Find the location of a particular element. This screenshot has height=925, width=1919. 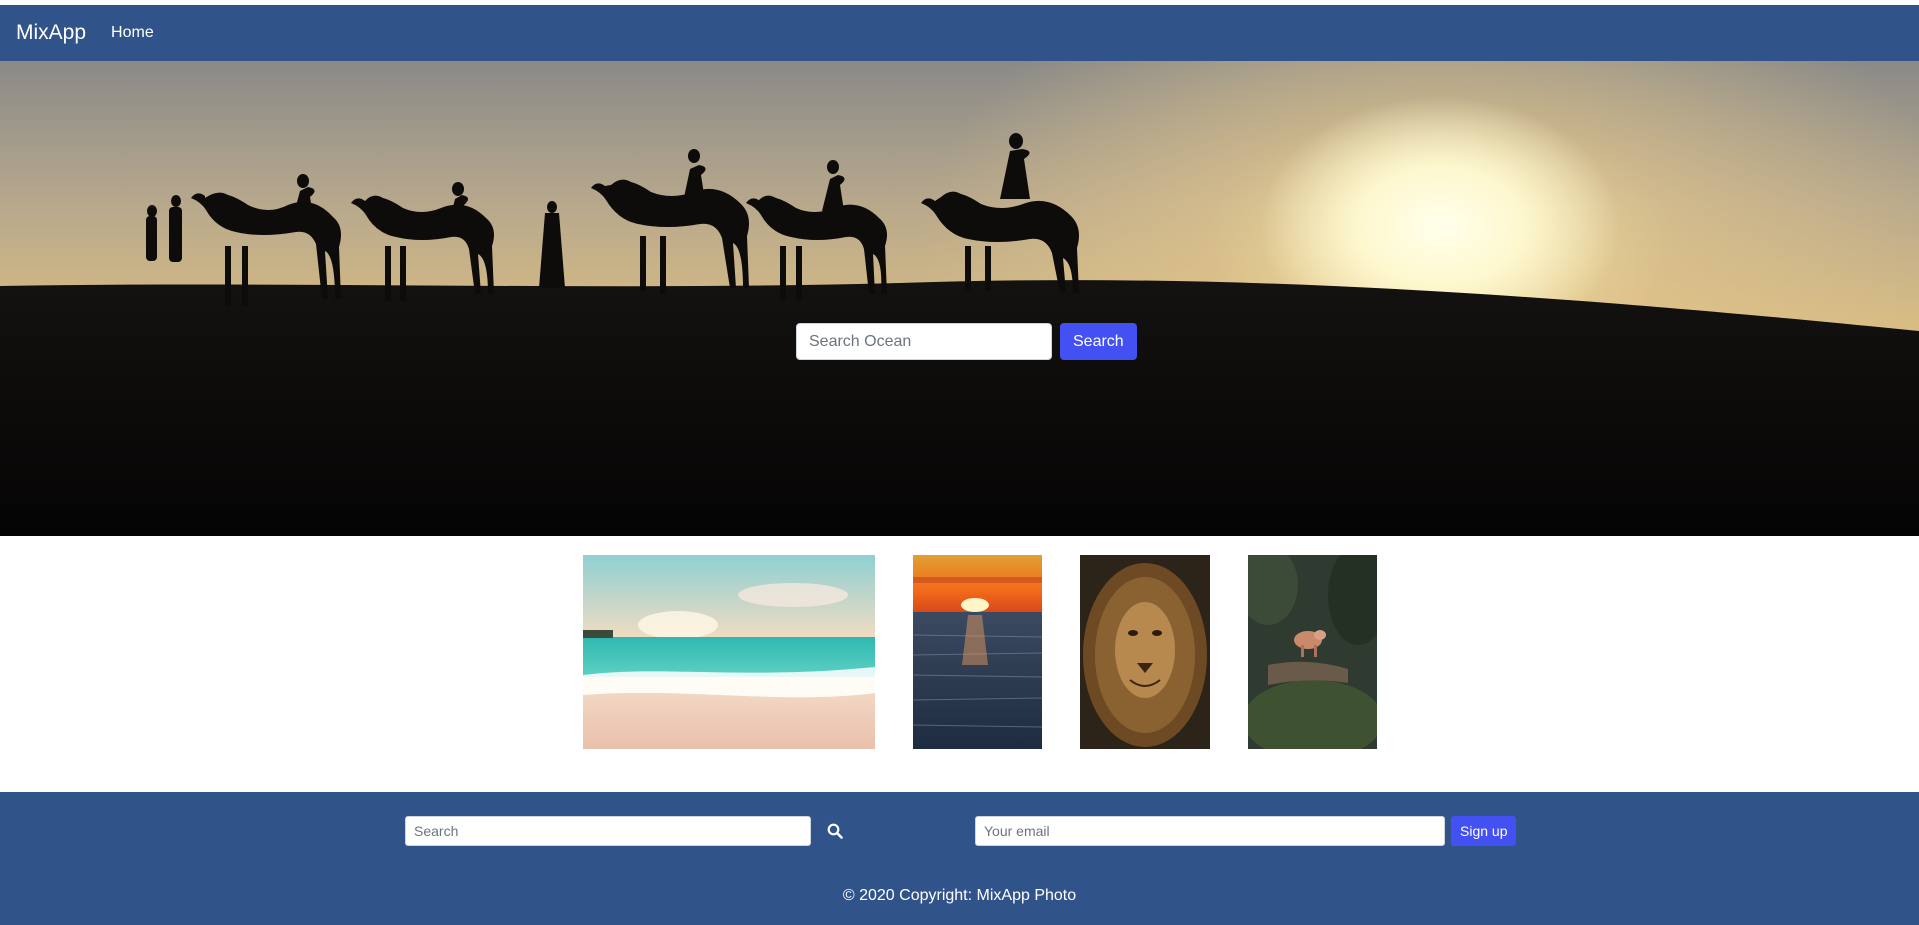

search-icon is located at coordinates (835, 831).